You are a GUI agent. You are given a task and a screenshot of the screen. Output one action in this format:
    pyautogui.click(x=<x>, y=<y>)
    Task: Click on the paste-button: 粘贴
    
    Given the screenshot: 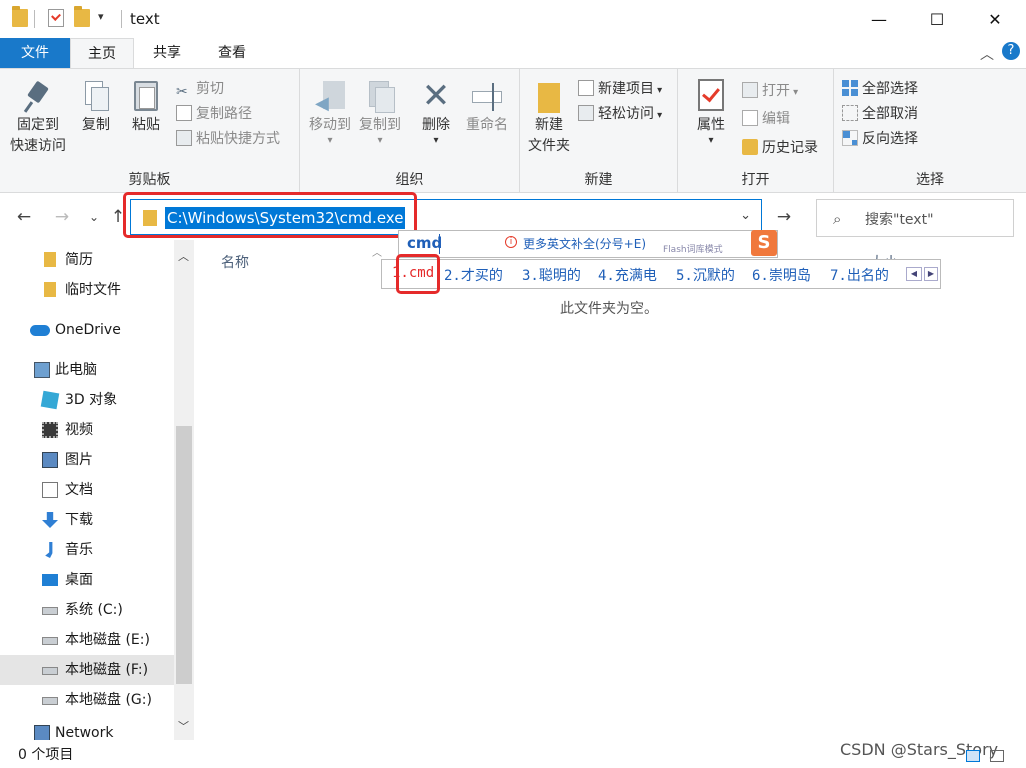 What is the action you would take?
    pyautogui.click(x=146, y=107)
    